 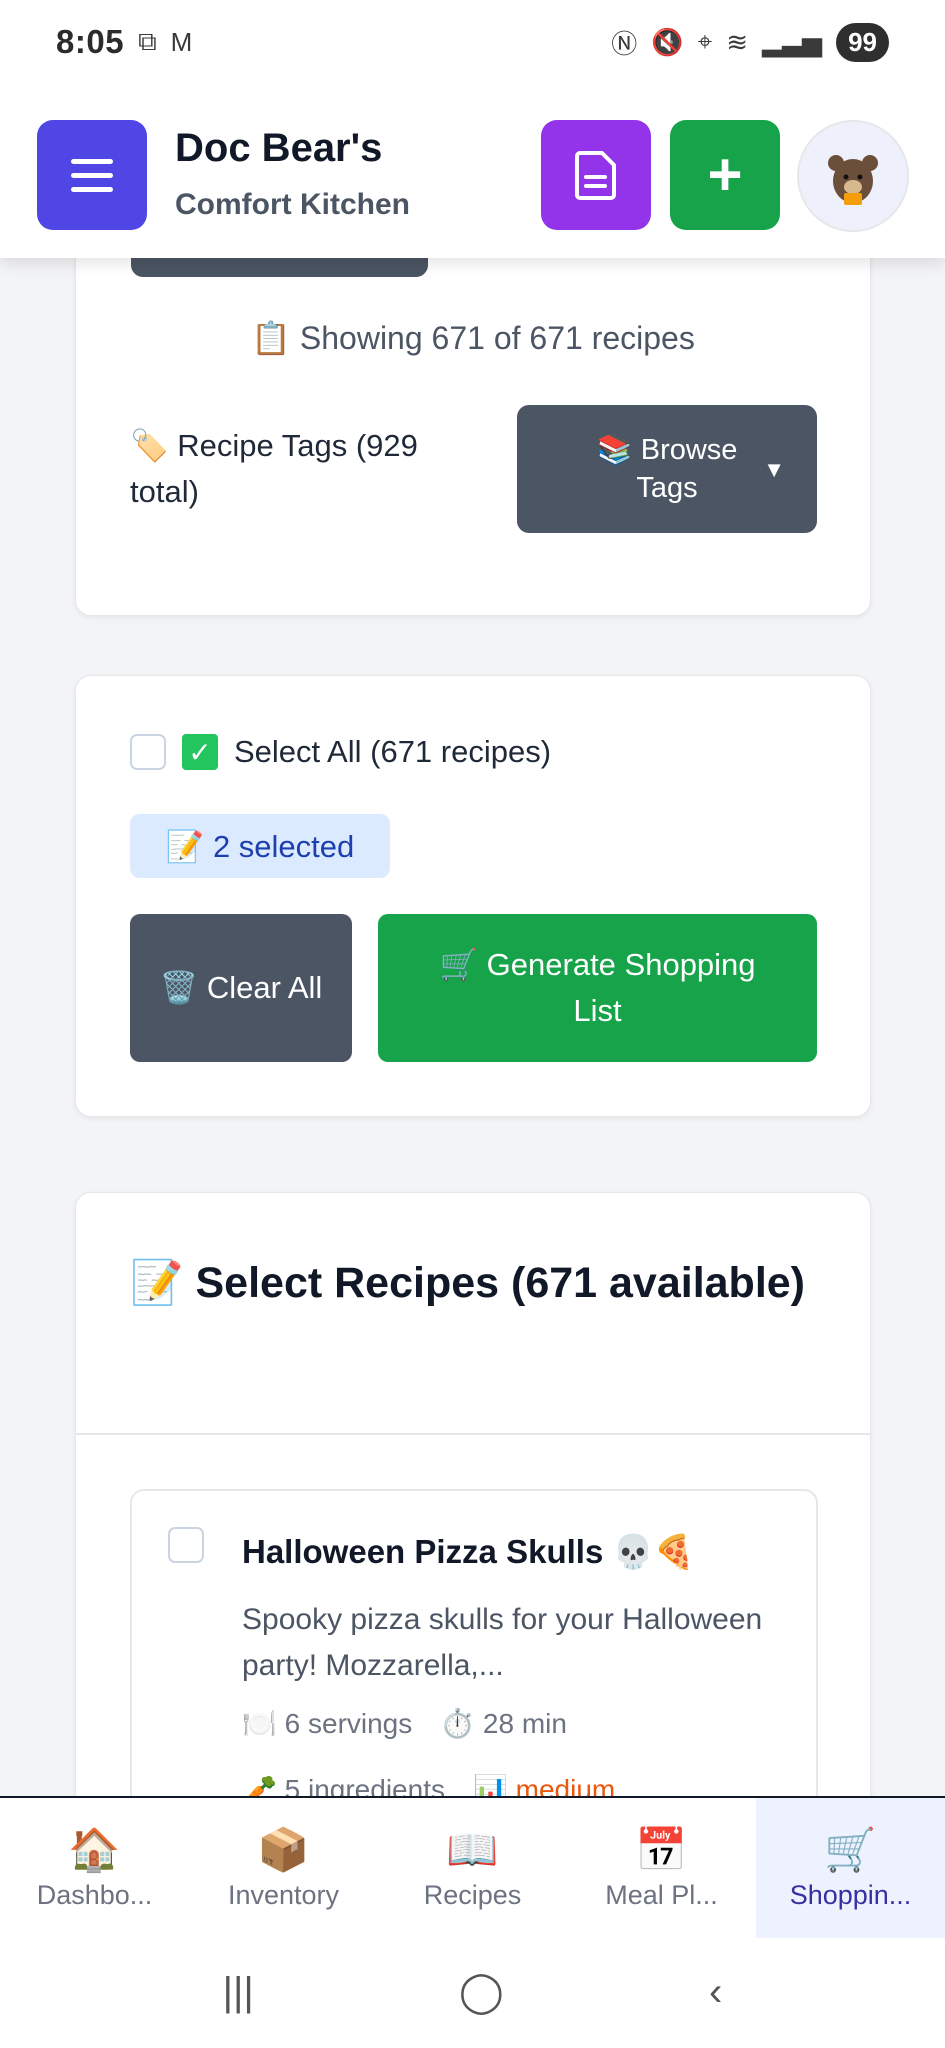 What do you see at coordinates (327, 1723) in the screenshot?
I see `recipe-servings: 🍽️ 6 servings` at bounding box center [327, 1723].